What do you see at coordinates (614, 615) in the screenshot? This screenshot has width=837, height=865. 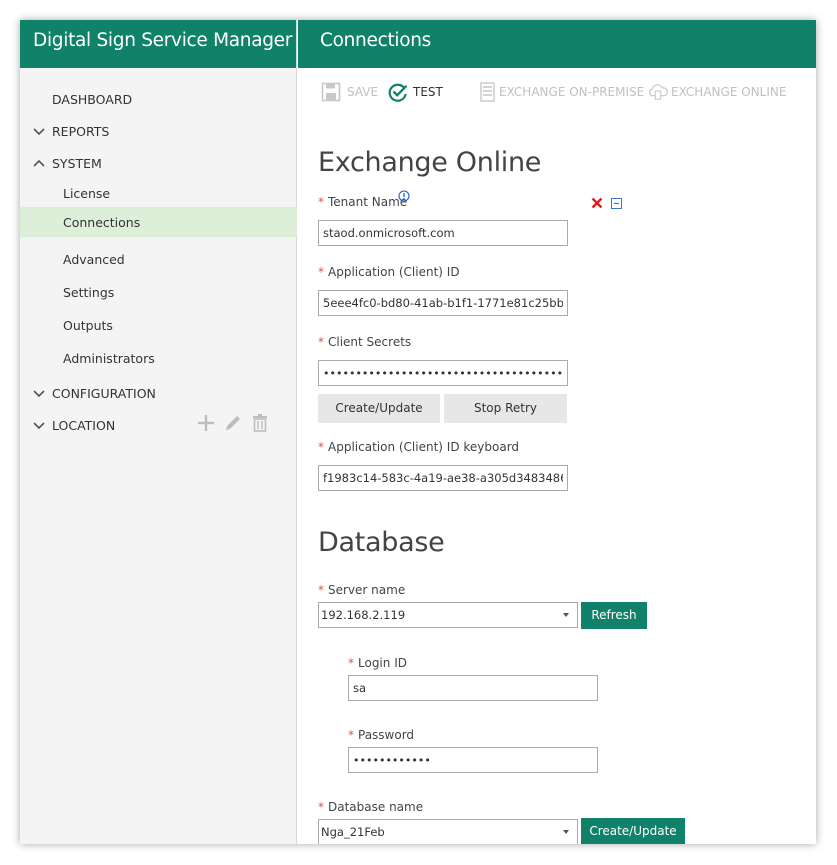 I see `refresh-button: Refresh` at bounding box center [614, 615].